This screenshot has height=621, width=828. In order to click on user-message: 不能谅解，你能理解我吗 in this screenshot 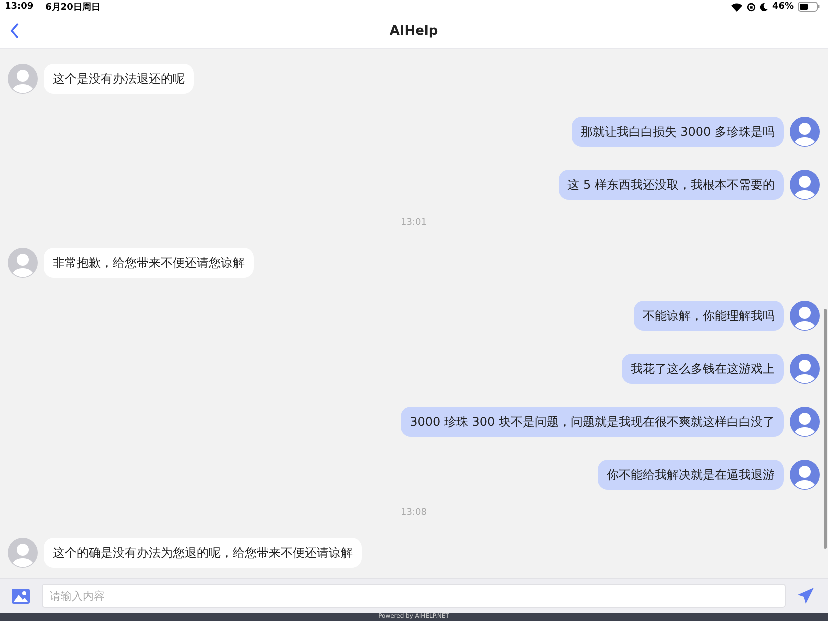, I will do `click(709, 316)`.